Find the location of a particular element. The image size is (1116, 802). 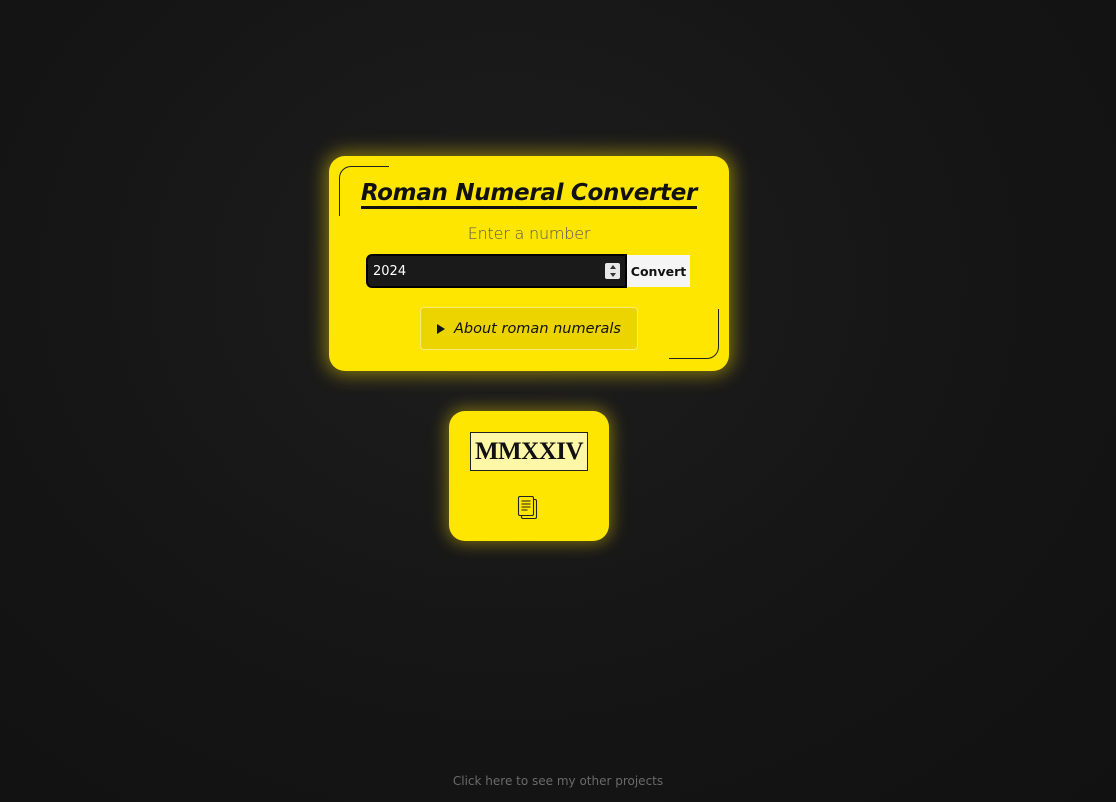

stepper-down-icon is located at coordinates (612, 275).